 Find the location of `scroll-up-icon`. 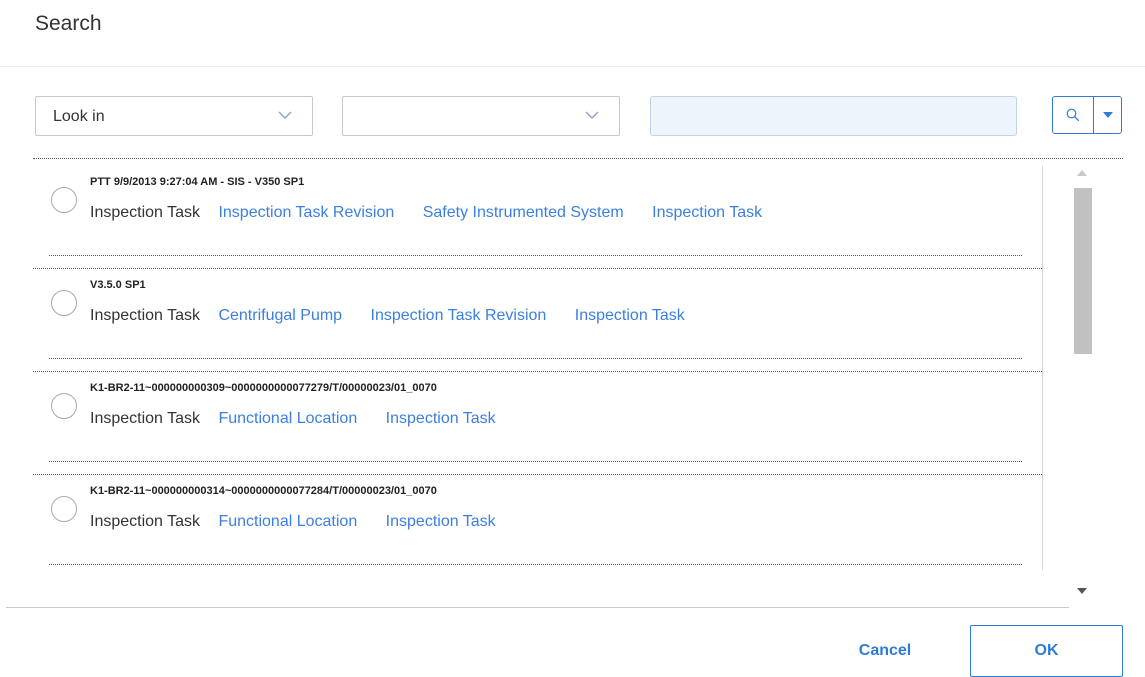

scroll-up-icon is located at coordinates (1082, 173).